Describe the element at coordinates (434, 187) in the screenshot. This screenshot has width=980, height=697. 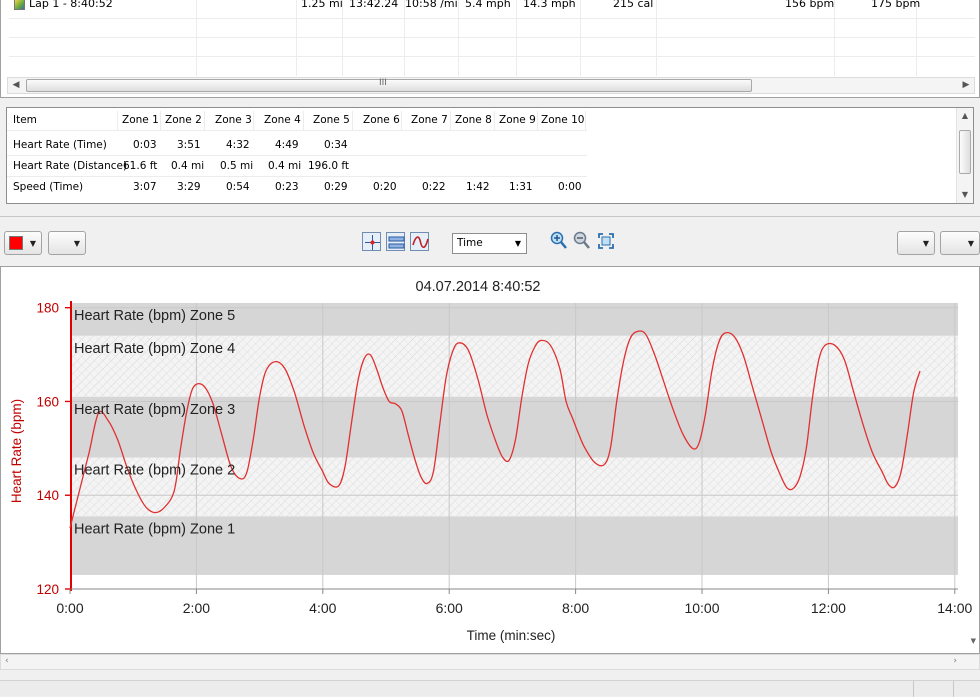
I see `table-cell: 0:22` at that location.